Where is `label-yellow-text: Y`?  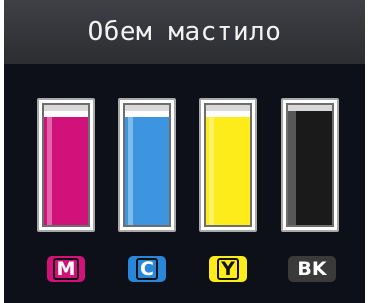 label-yellow-text: Y is located at coordinates (228, 269).